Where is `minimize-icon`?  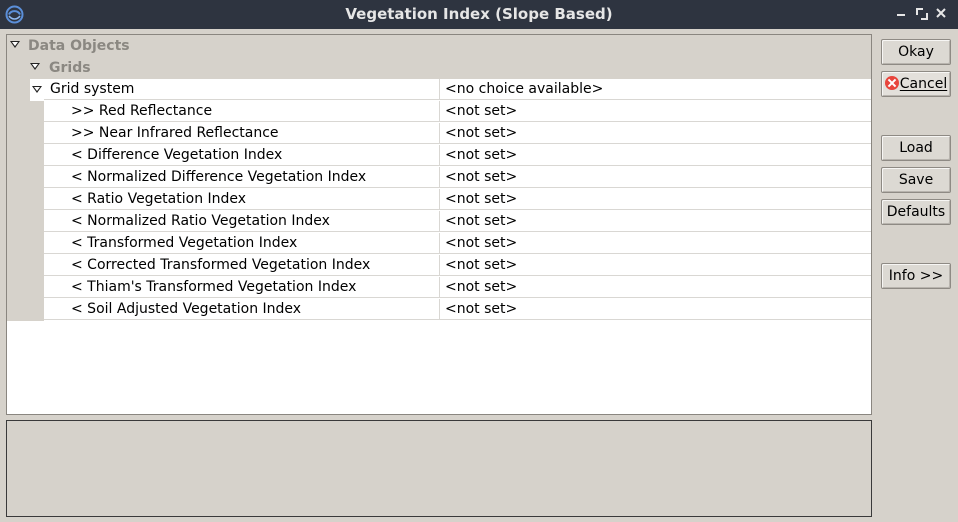
minimize-icon is located at coordinates (902, 14).